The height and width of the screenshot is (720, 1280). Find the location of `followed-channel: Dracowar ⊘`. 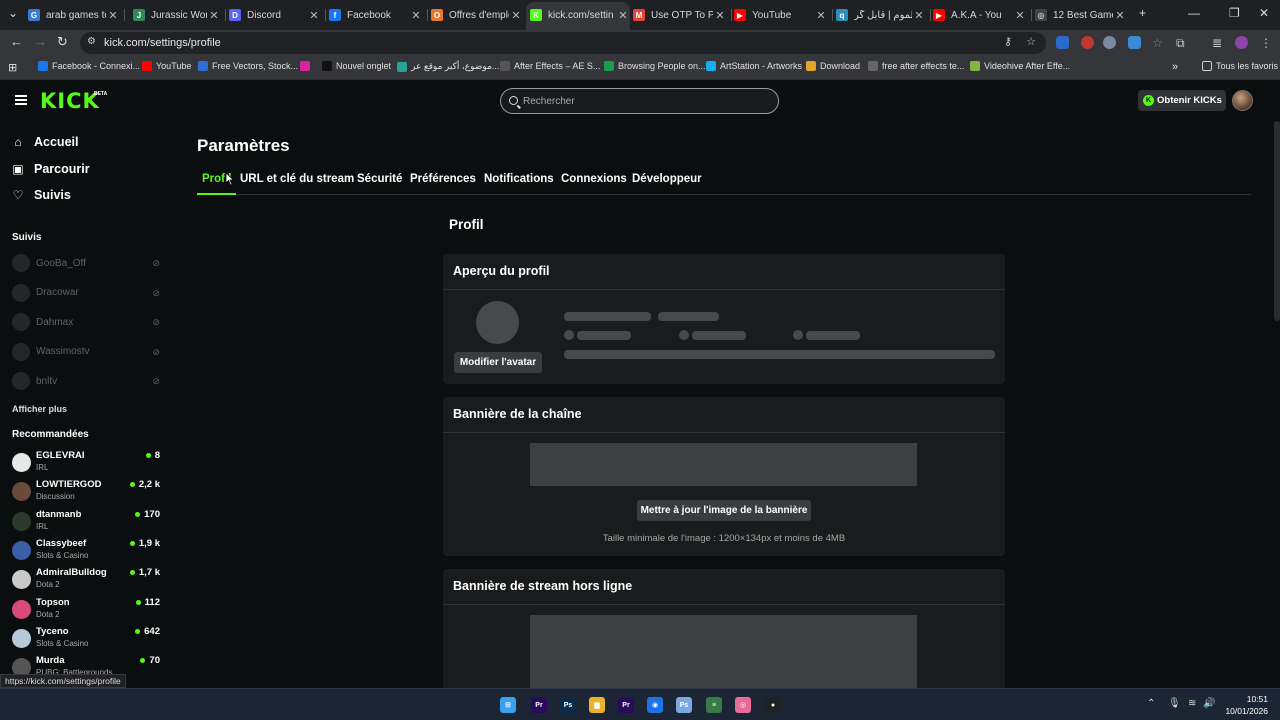

followed-channel: Dracowar ⊘ is located at coordinates (86, 293).